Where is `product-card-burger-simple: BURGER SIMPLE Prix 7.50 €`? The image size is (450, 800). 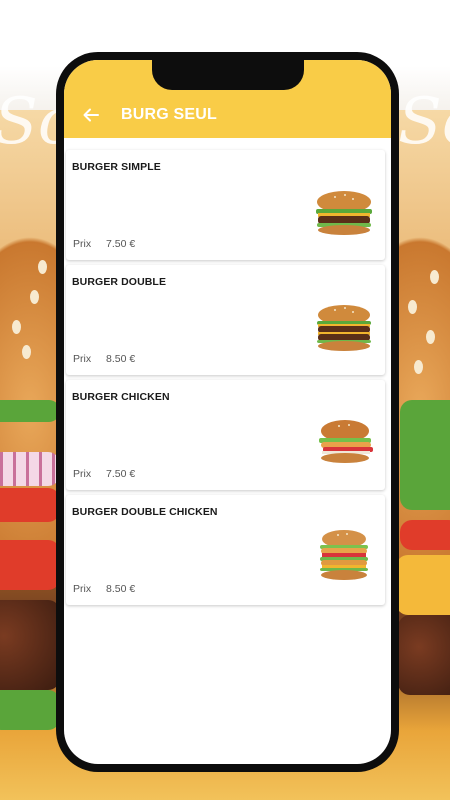 product-card-burger-simple: BURGER SIMPLE Prix 7.50 € is located at coordinates (225, 205).